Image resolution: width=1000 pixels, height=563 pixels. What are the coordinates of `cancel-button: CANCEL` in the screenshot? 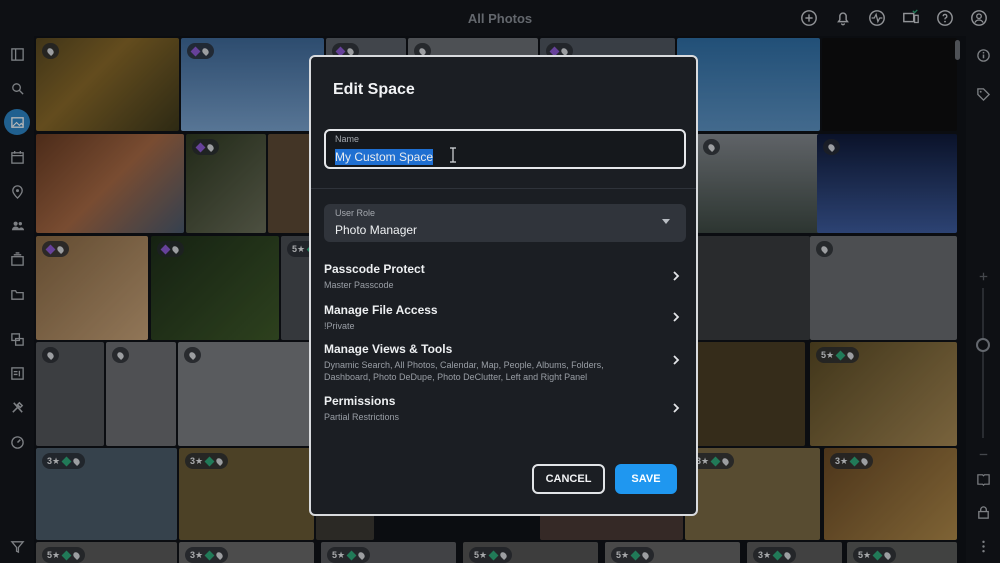 It's located at (568, 479).